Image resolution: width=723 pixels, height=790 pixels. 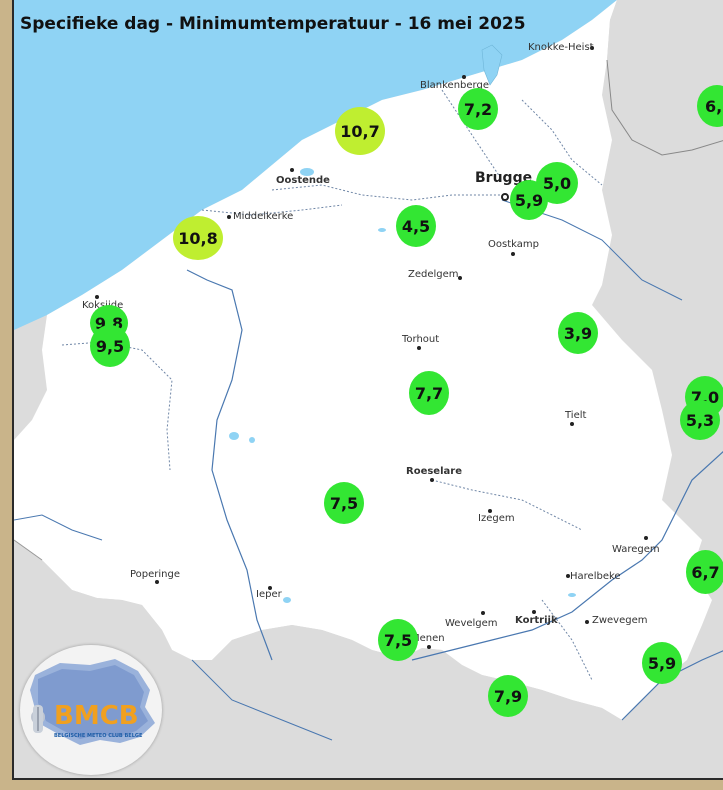 I want to click on temperature-value: 4,5, so click(x=416, y=226).